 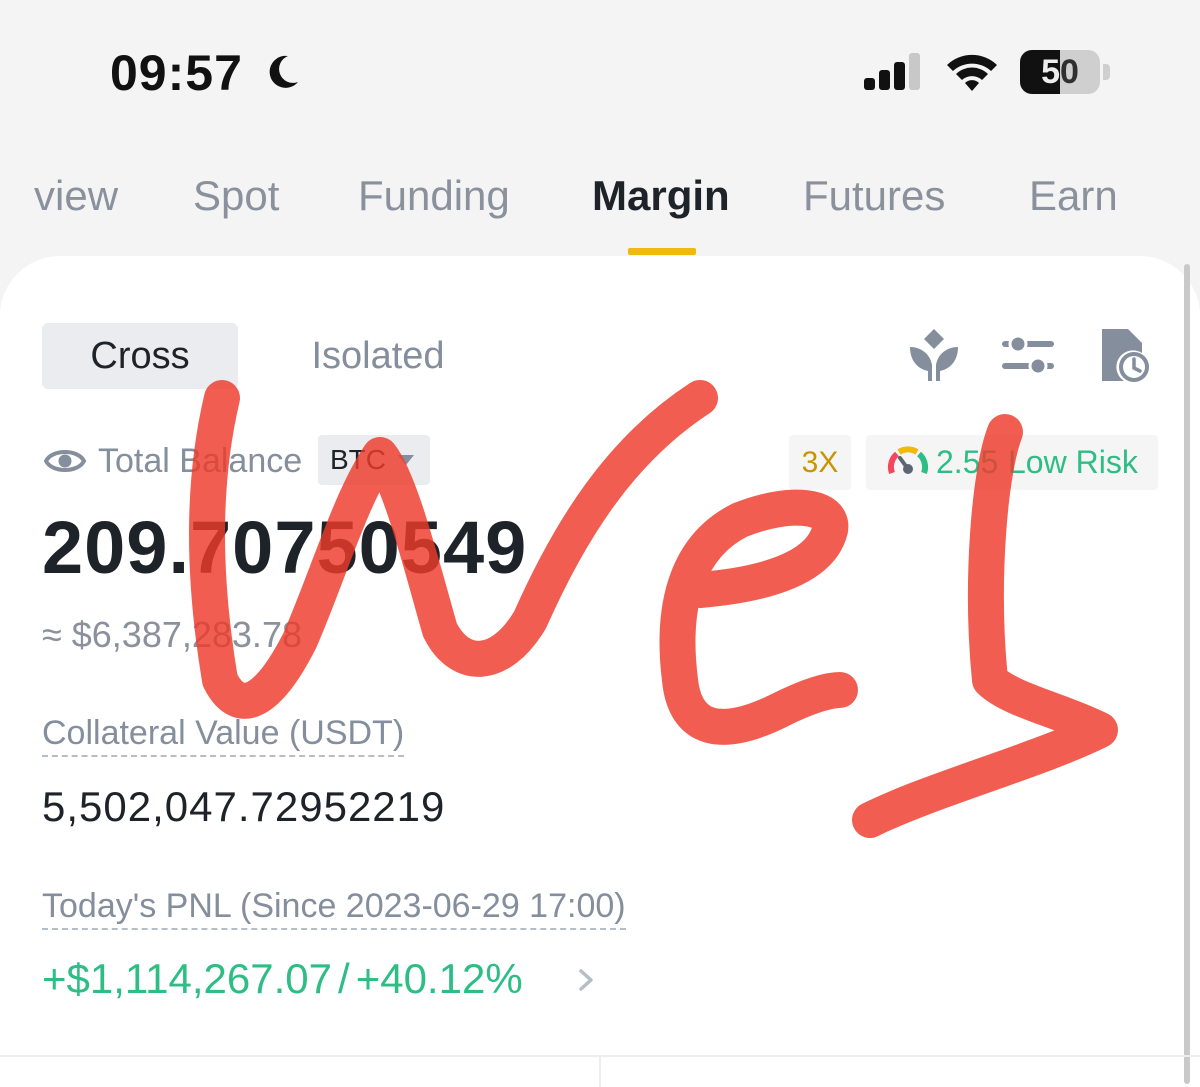 I want to click on borrow-icon, so click(x=934, y=355).